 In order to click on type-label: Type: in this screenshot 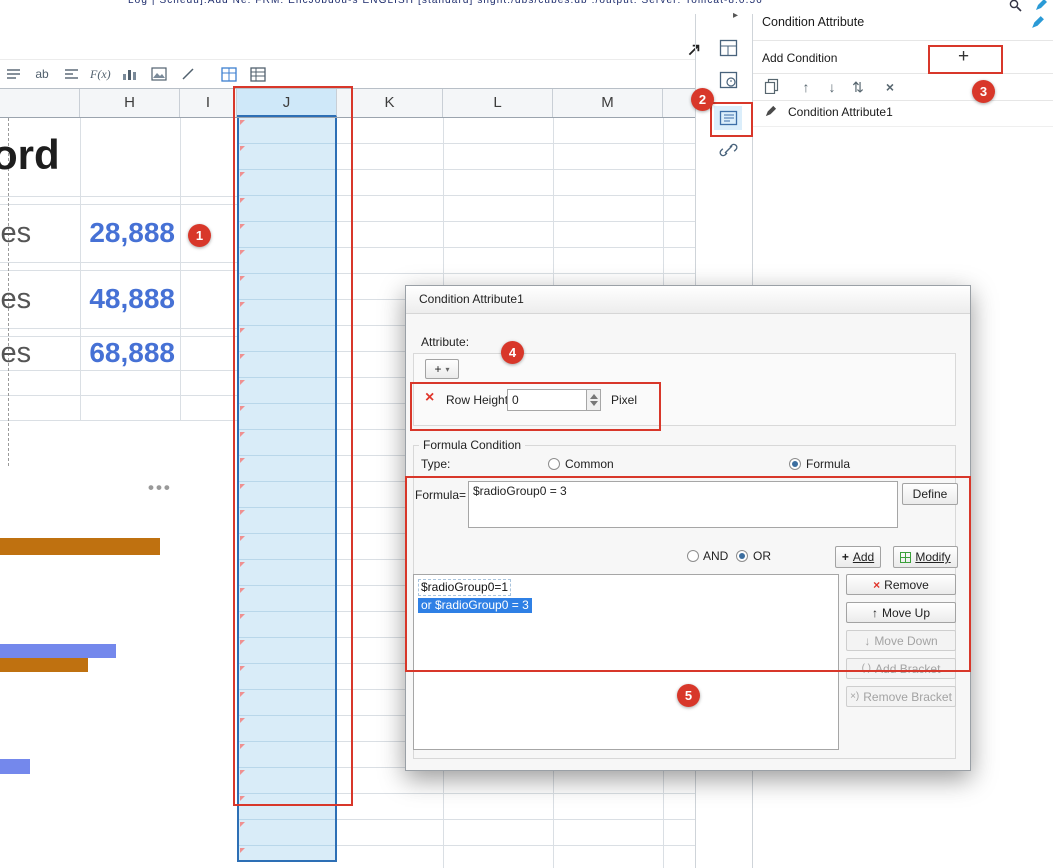, I will do `click(436, 464)`.